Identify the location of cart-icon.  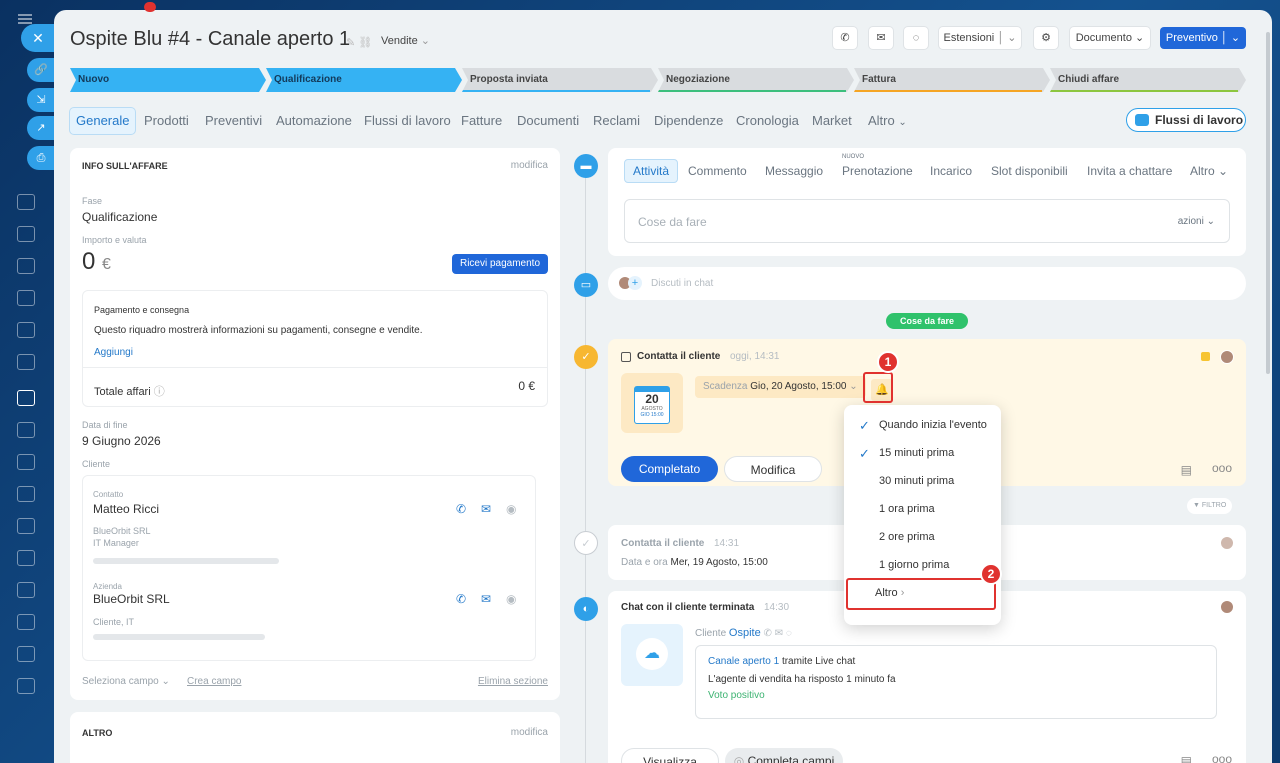
(26, 430).